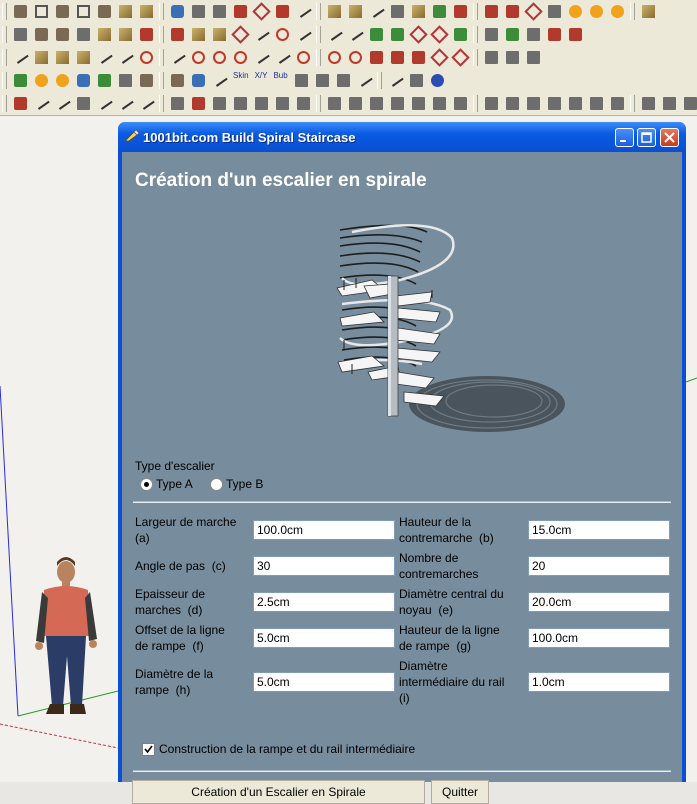 The image size is (697, 804). I want to click on create-staircase-button: Création d'un Escalier en Spirale, so click(278, 792).